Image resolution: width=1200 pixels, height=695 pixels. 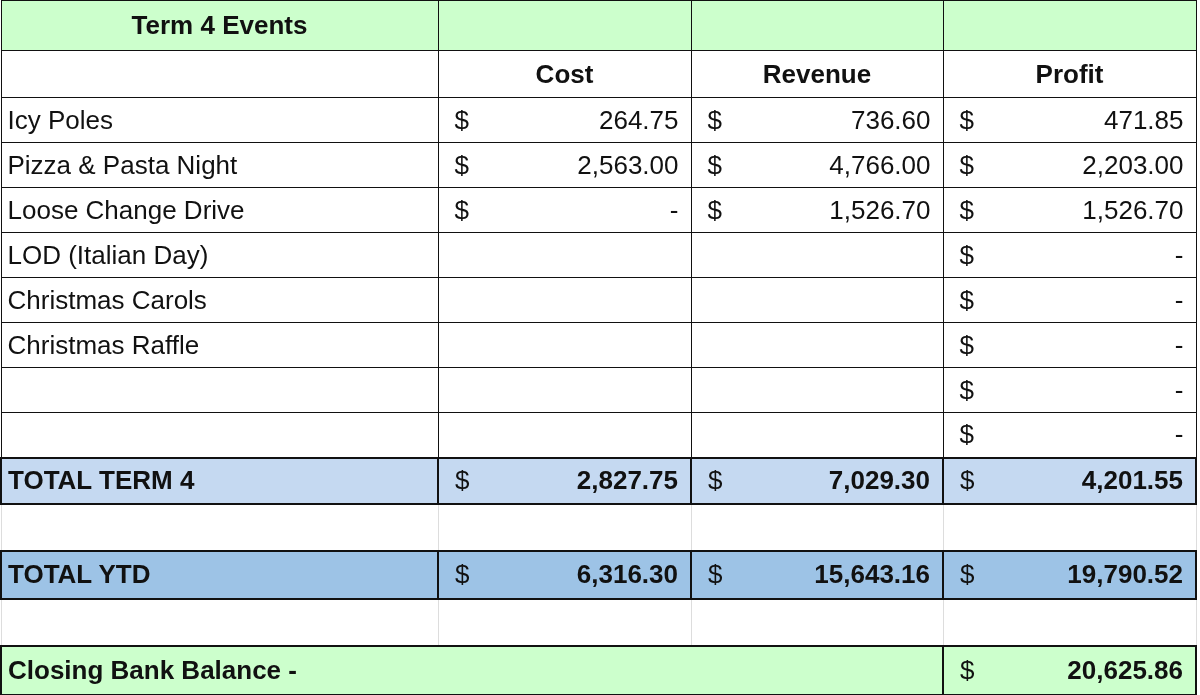 I want to click on amount-value: 15,643.16, so click(x=872, y=574).